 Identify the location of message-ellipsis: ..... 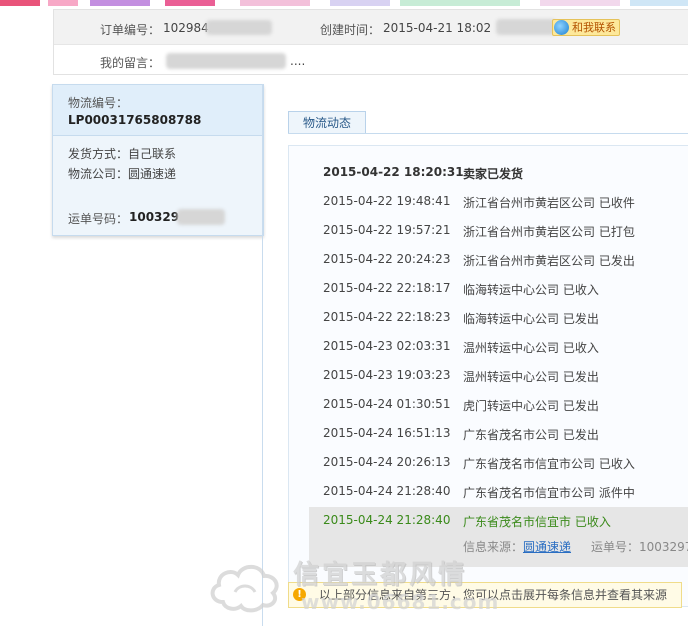
(298, 61).